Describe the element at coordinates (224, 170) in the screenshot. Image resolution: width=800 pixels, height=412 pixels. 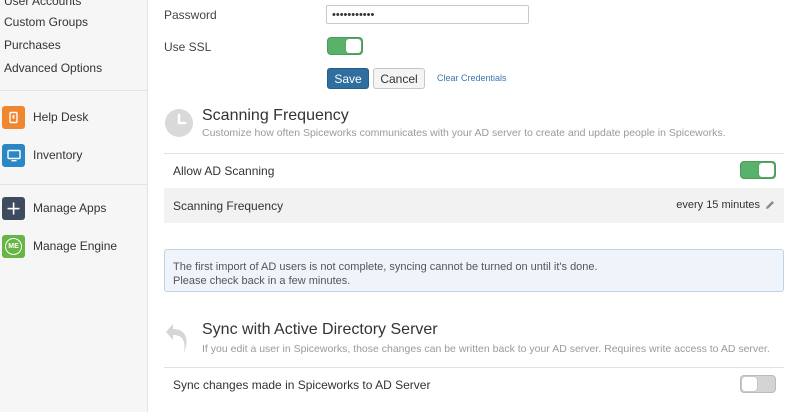
I see `allow-ad-scanning-label: Allow AD Scanning` at that location.